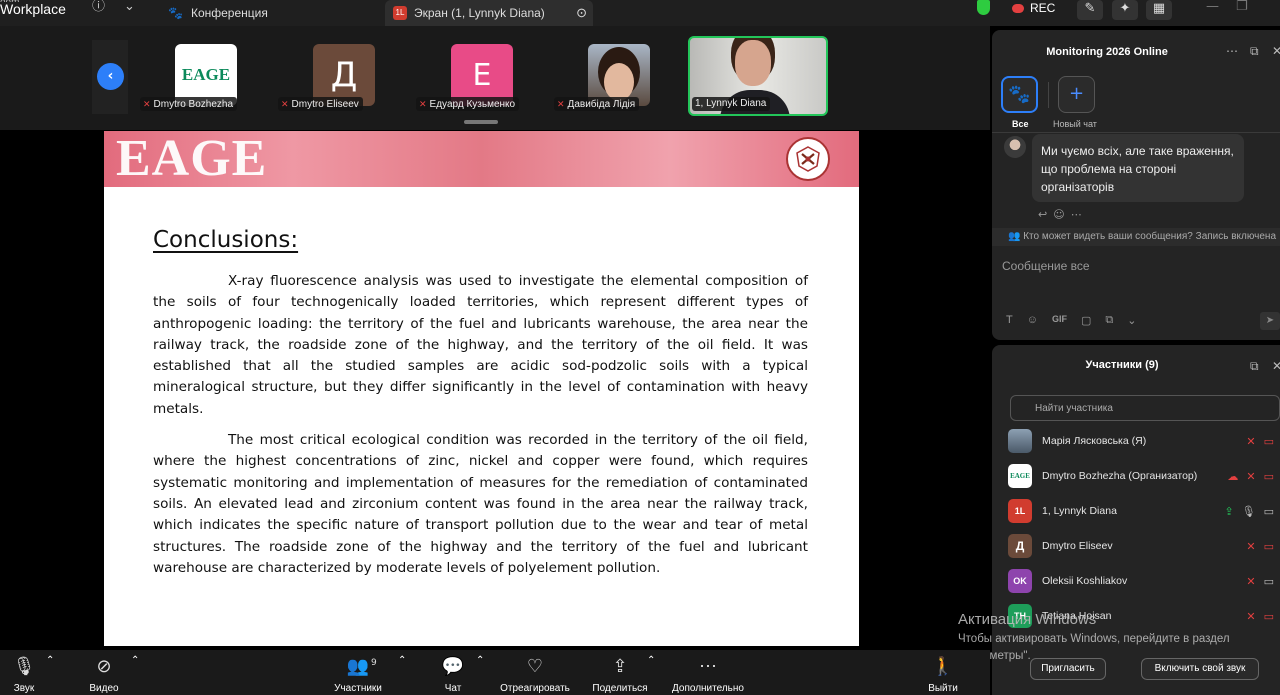  What do you see at coordinates (758, 76) in the screenshot?
I see `active-speaker-tile: 1, Lynnyk Diana` at bounding box center [758, 76].